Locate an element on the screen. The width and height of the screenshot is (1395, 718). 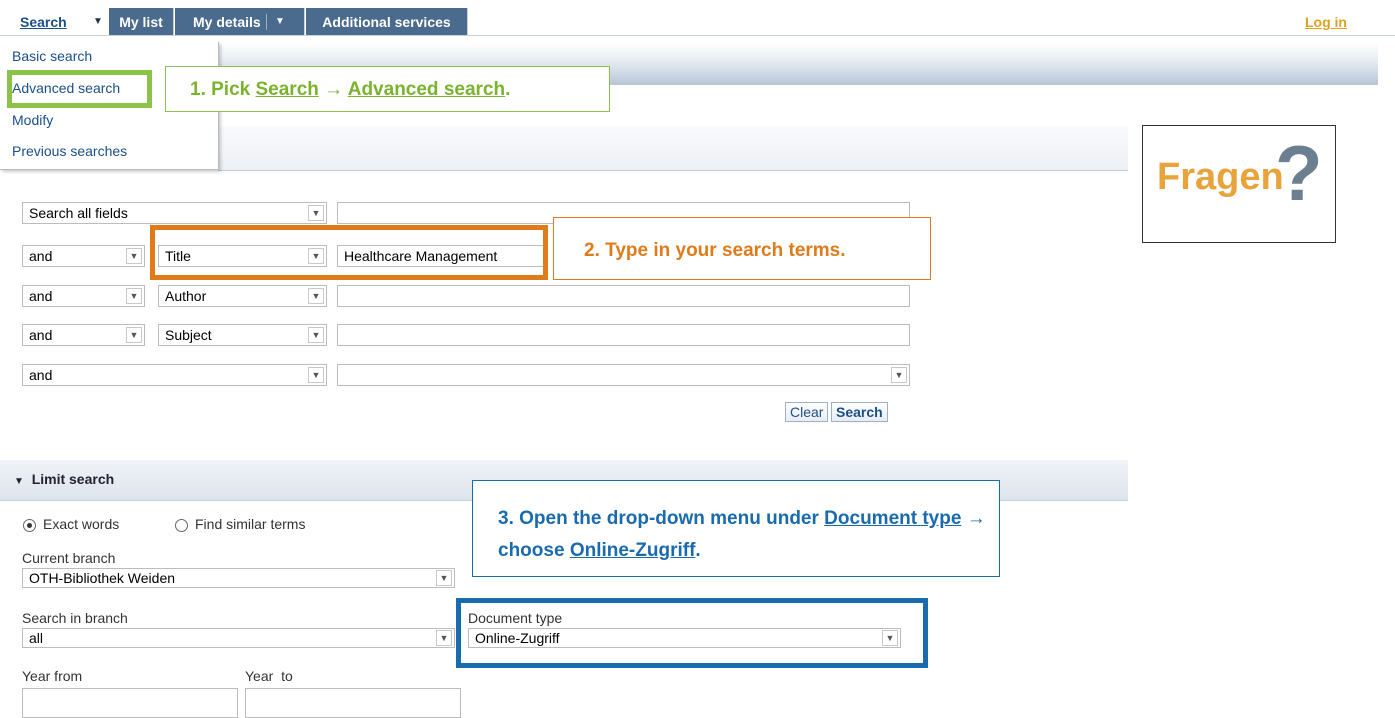
fragen-help-box: Fragen ? is located at coordinates (1239, 184).